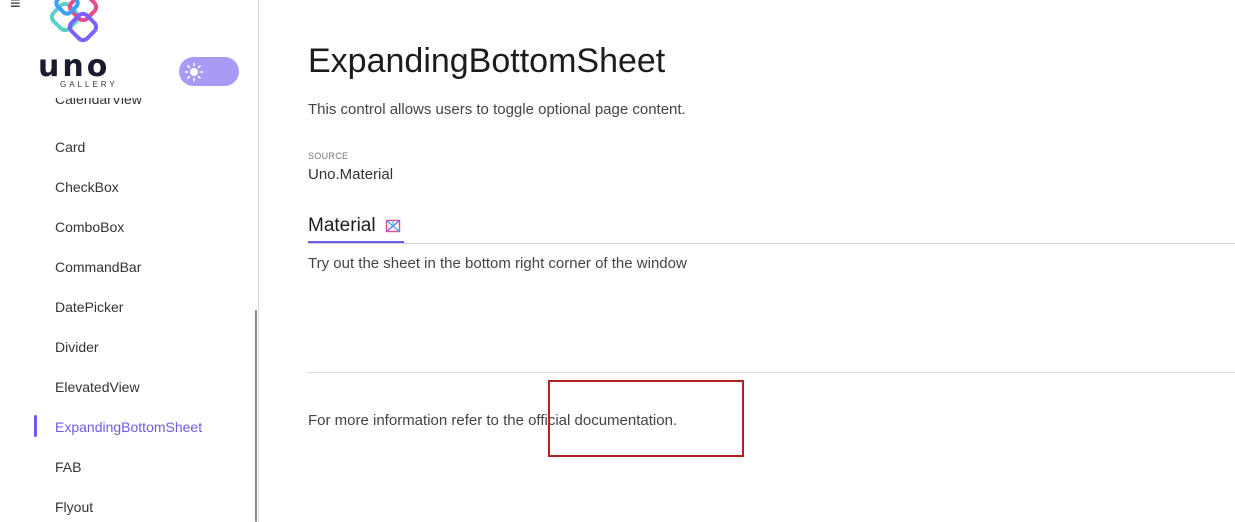  What do you see at coordinates (342, 225) in the screenshot?
I see `tab-label: Material` at bounding box center [342, 225].